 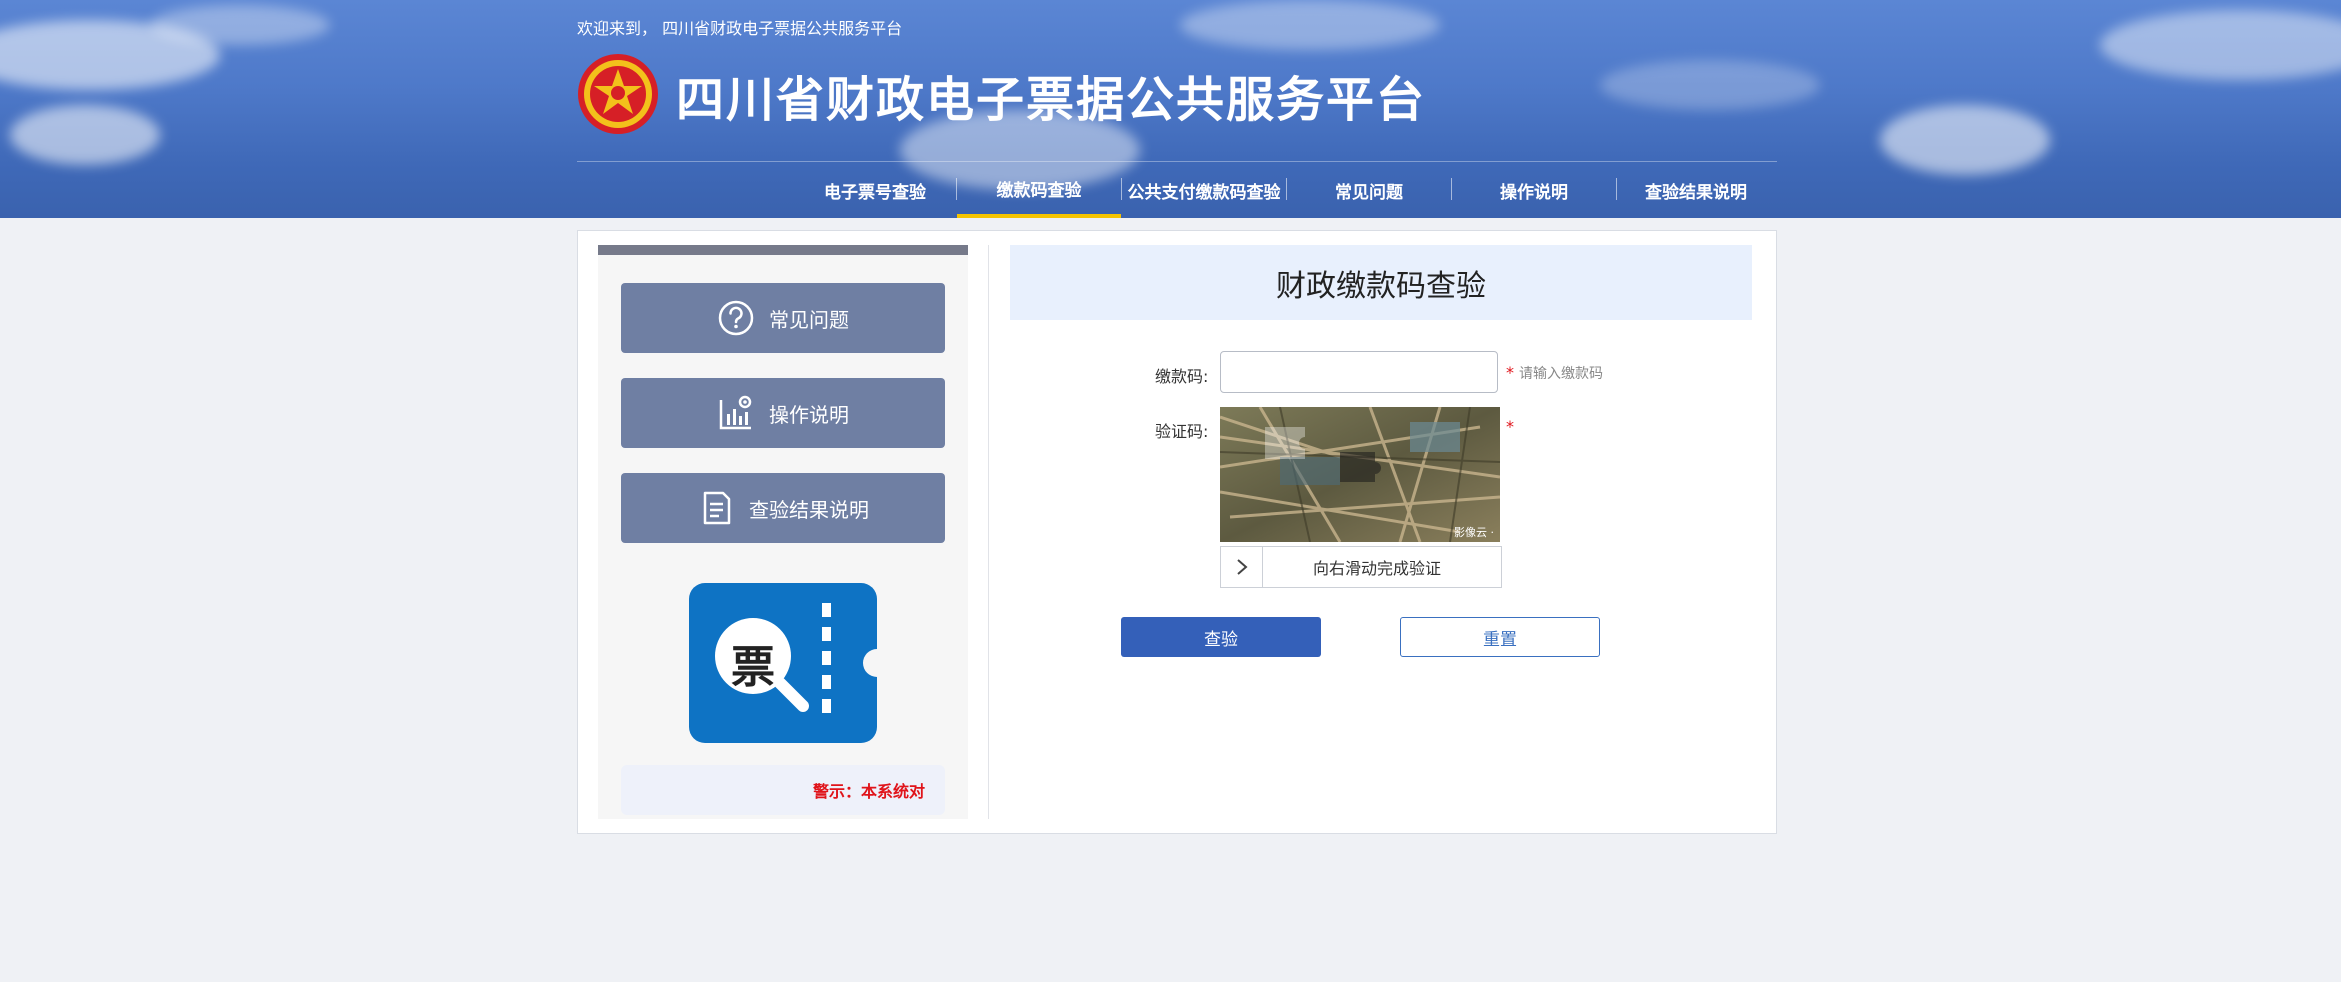 I want to click on form-title: 财政缴款码查验, so click(x=1381, y=282).